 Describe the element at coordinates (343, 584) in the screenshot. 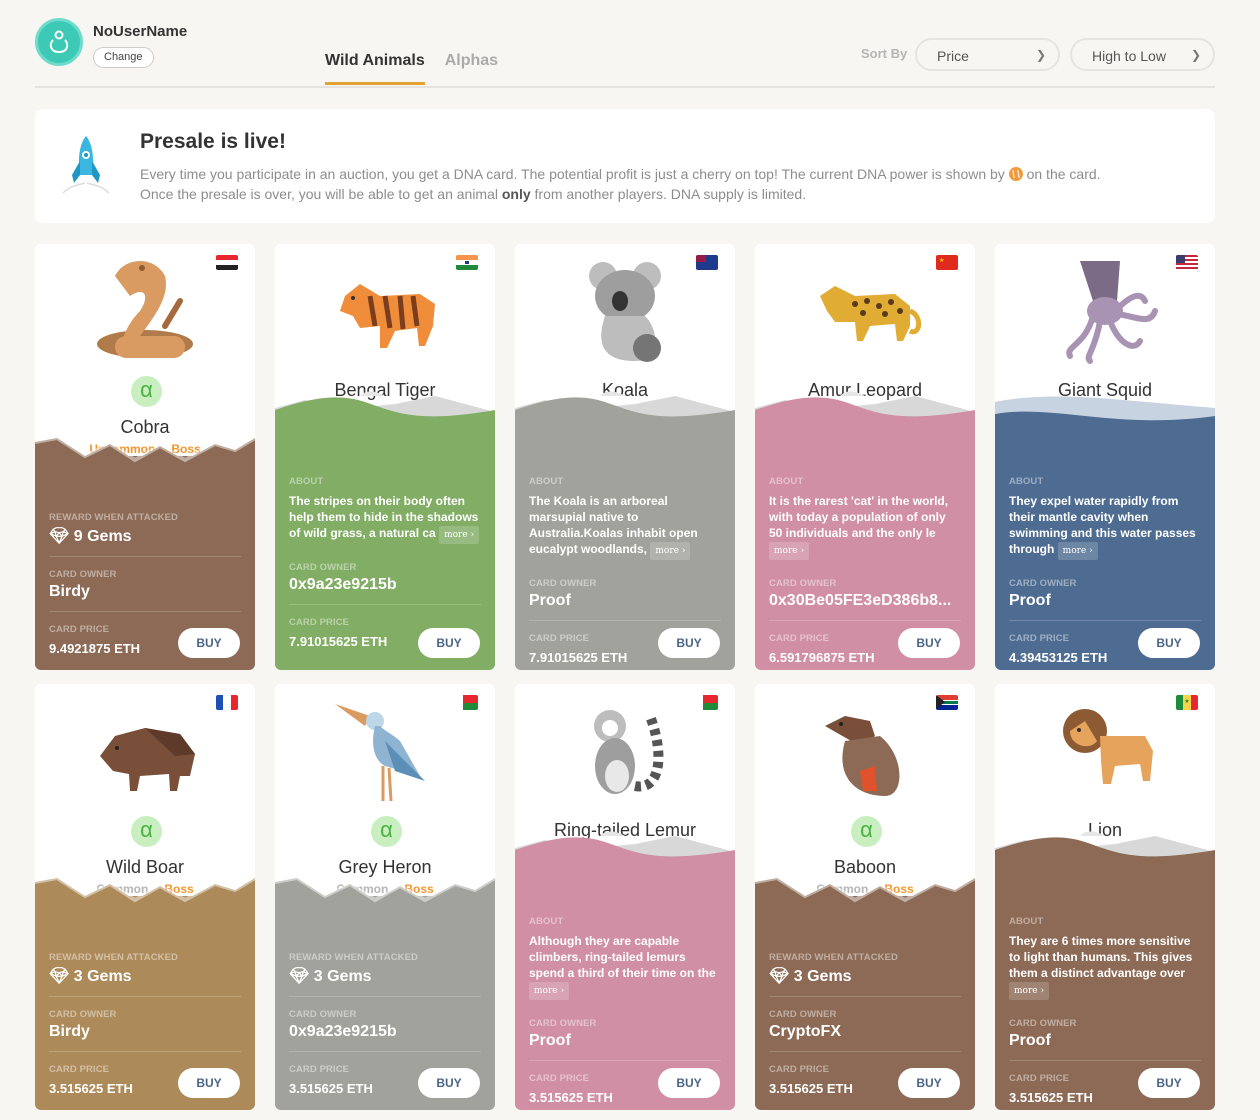

I see `owner-value: 0x9a23e9215b` at that location.